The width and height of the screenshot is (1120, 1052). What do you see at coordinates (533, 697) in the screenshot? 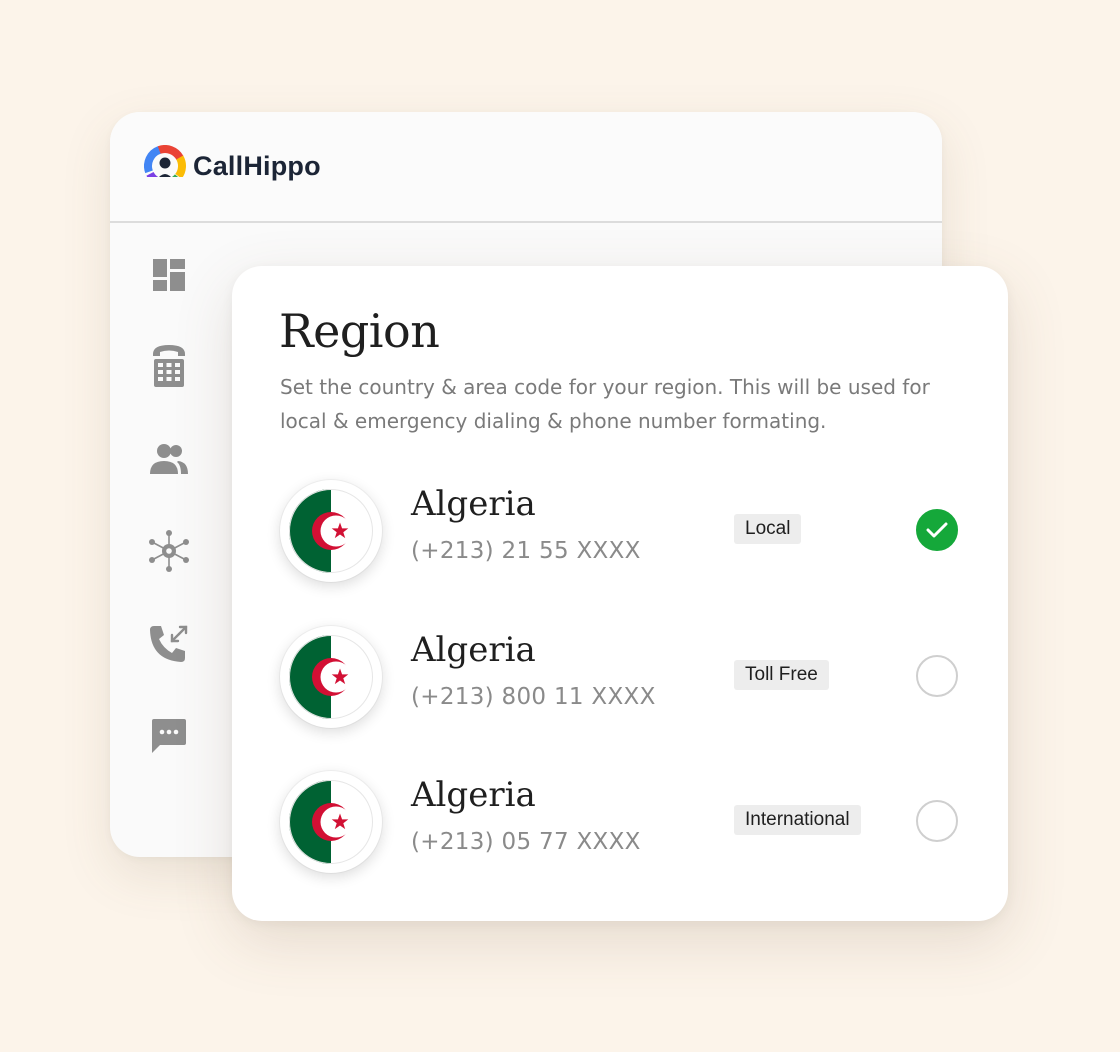
I see `phone-number: (+213) 800 11 XXXX` at bounding box center [533, 697].